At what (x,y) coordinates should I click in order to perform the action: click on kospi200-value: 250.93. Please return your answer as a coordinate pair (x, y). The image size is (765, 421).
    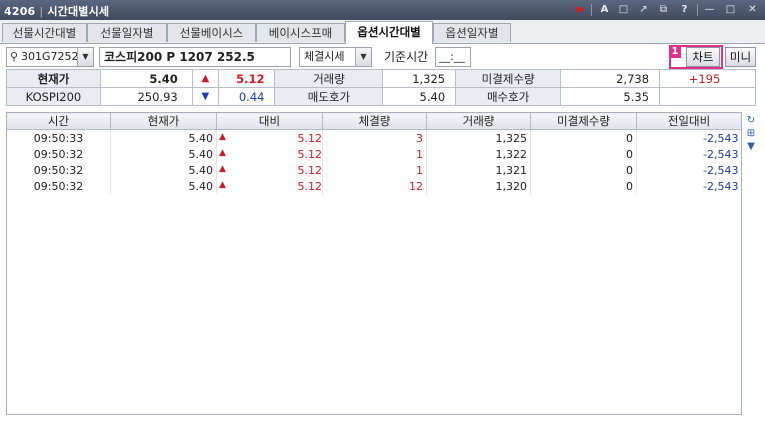
    Looking at the image, I should click on (146, 96).